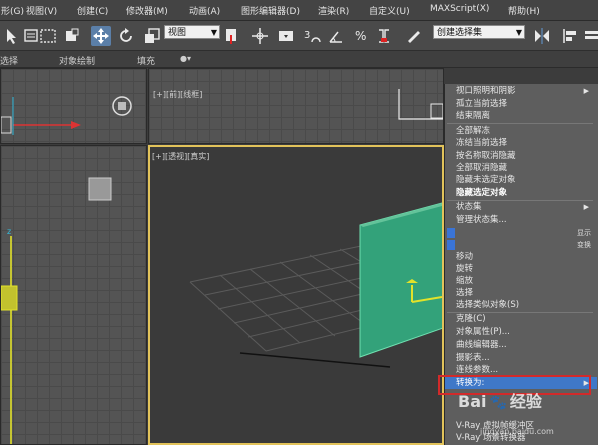  What do you see at coordinates (192, 32) in the screenshot?
I see `reference-coord-dropdown: 视图 ▼` at bounding box center [192, 32].